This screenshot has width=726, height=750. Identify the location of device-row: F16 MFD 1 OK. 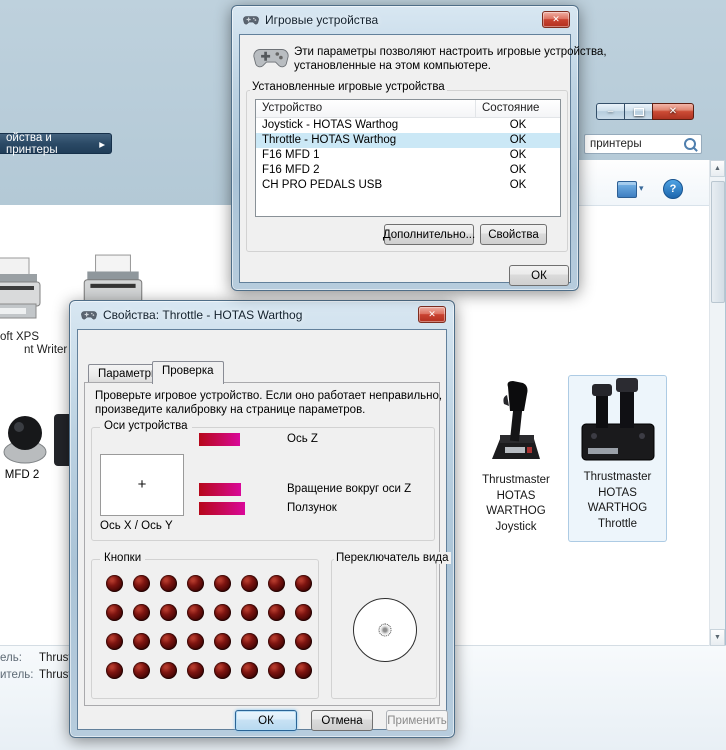
(408, 155).